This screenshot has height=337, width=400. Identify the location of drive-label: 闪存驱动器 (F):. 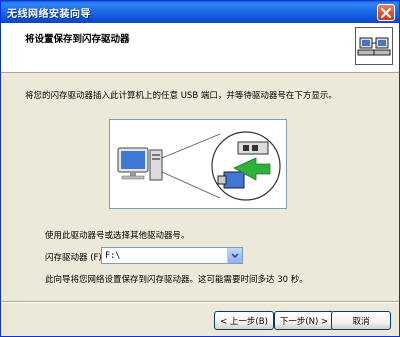
(75, 258).